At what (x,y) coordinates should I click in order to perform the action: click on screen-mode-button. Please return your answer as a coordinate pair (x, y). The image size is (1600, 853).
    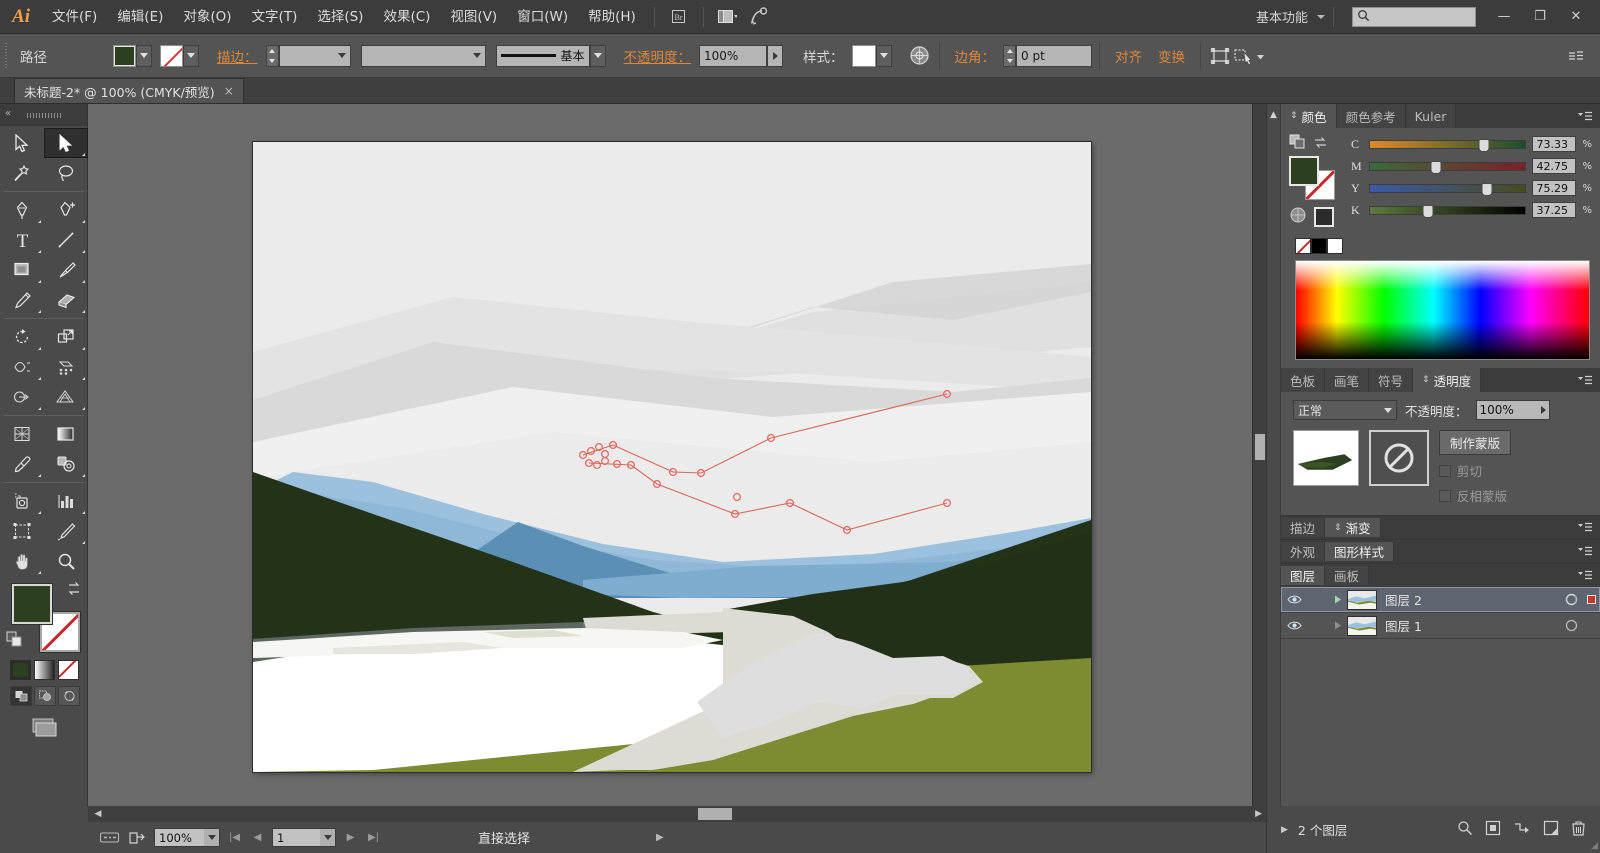
    Looking at the image, I should click on (43, 722).